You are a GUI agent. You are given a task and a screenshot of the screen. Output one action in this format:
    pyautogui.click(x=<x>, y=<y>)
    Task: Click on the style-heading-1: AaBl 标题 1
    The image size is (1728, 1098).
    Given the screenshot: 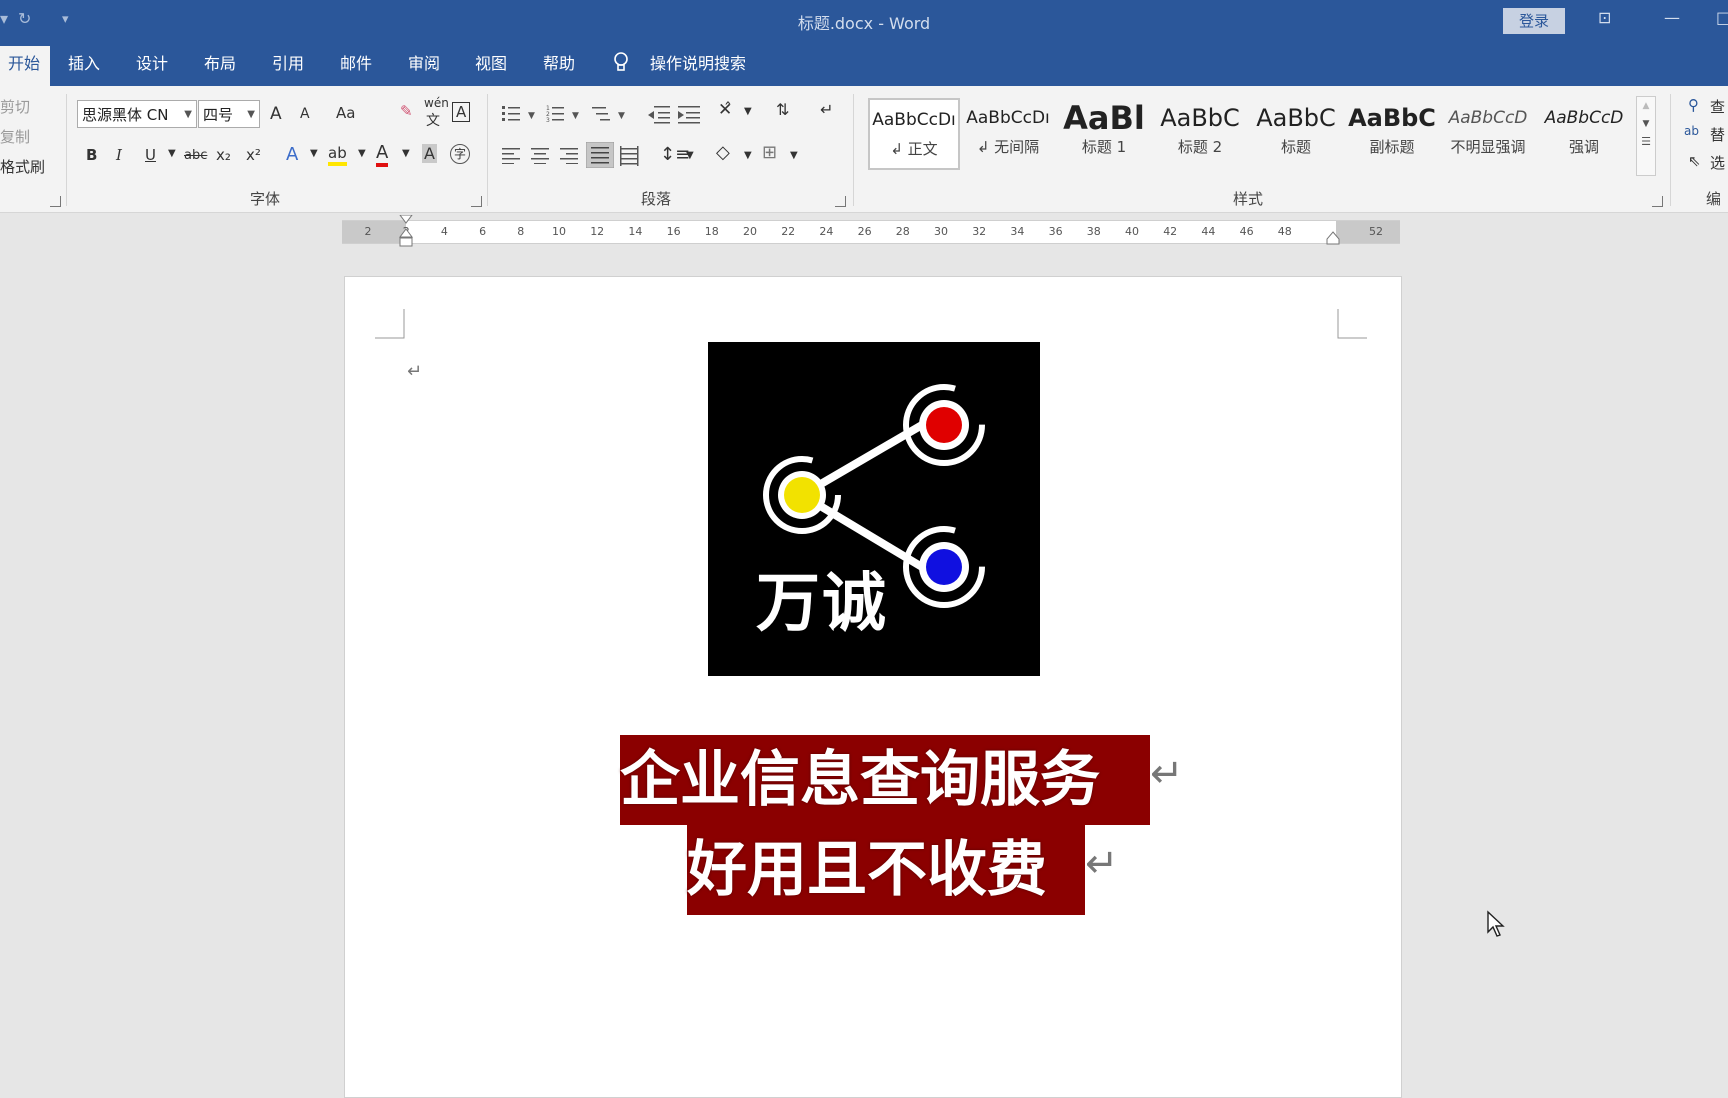 What is the action you would take?
    pyautogui.click(x=1104, y=134)
    